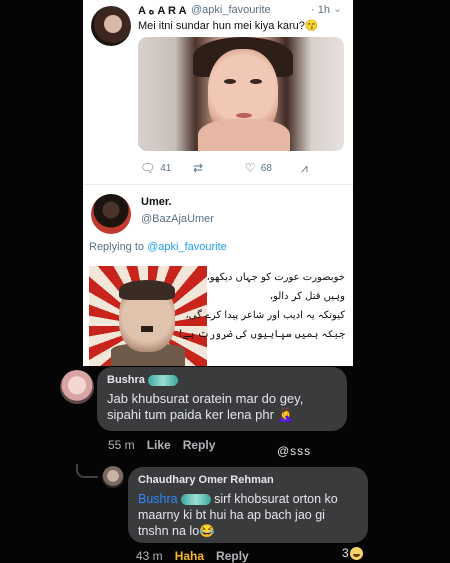 This screenshot has height=563, width=450. Describe the element at coordinates (258, 168) in the screenshot. I see `like-action: ♡ 68` at that location.